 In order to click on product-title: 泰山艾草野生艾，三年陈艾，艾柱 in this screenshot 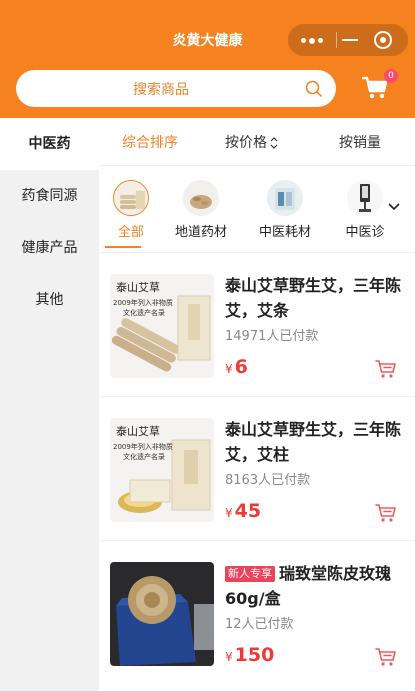, I will do `click(313, 442)`.